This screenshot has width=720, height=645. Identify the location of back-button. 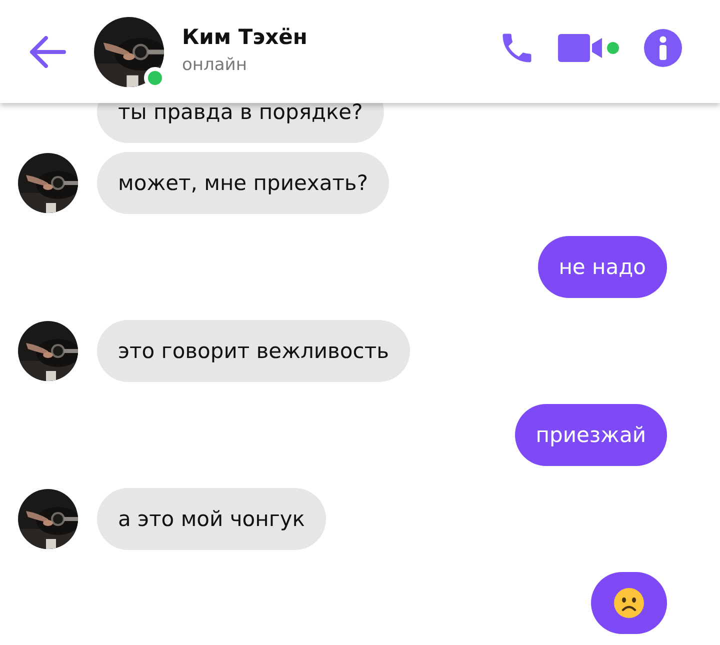
(47, 52).